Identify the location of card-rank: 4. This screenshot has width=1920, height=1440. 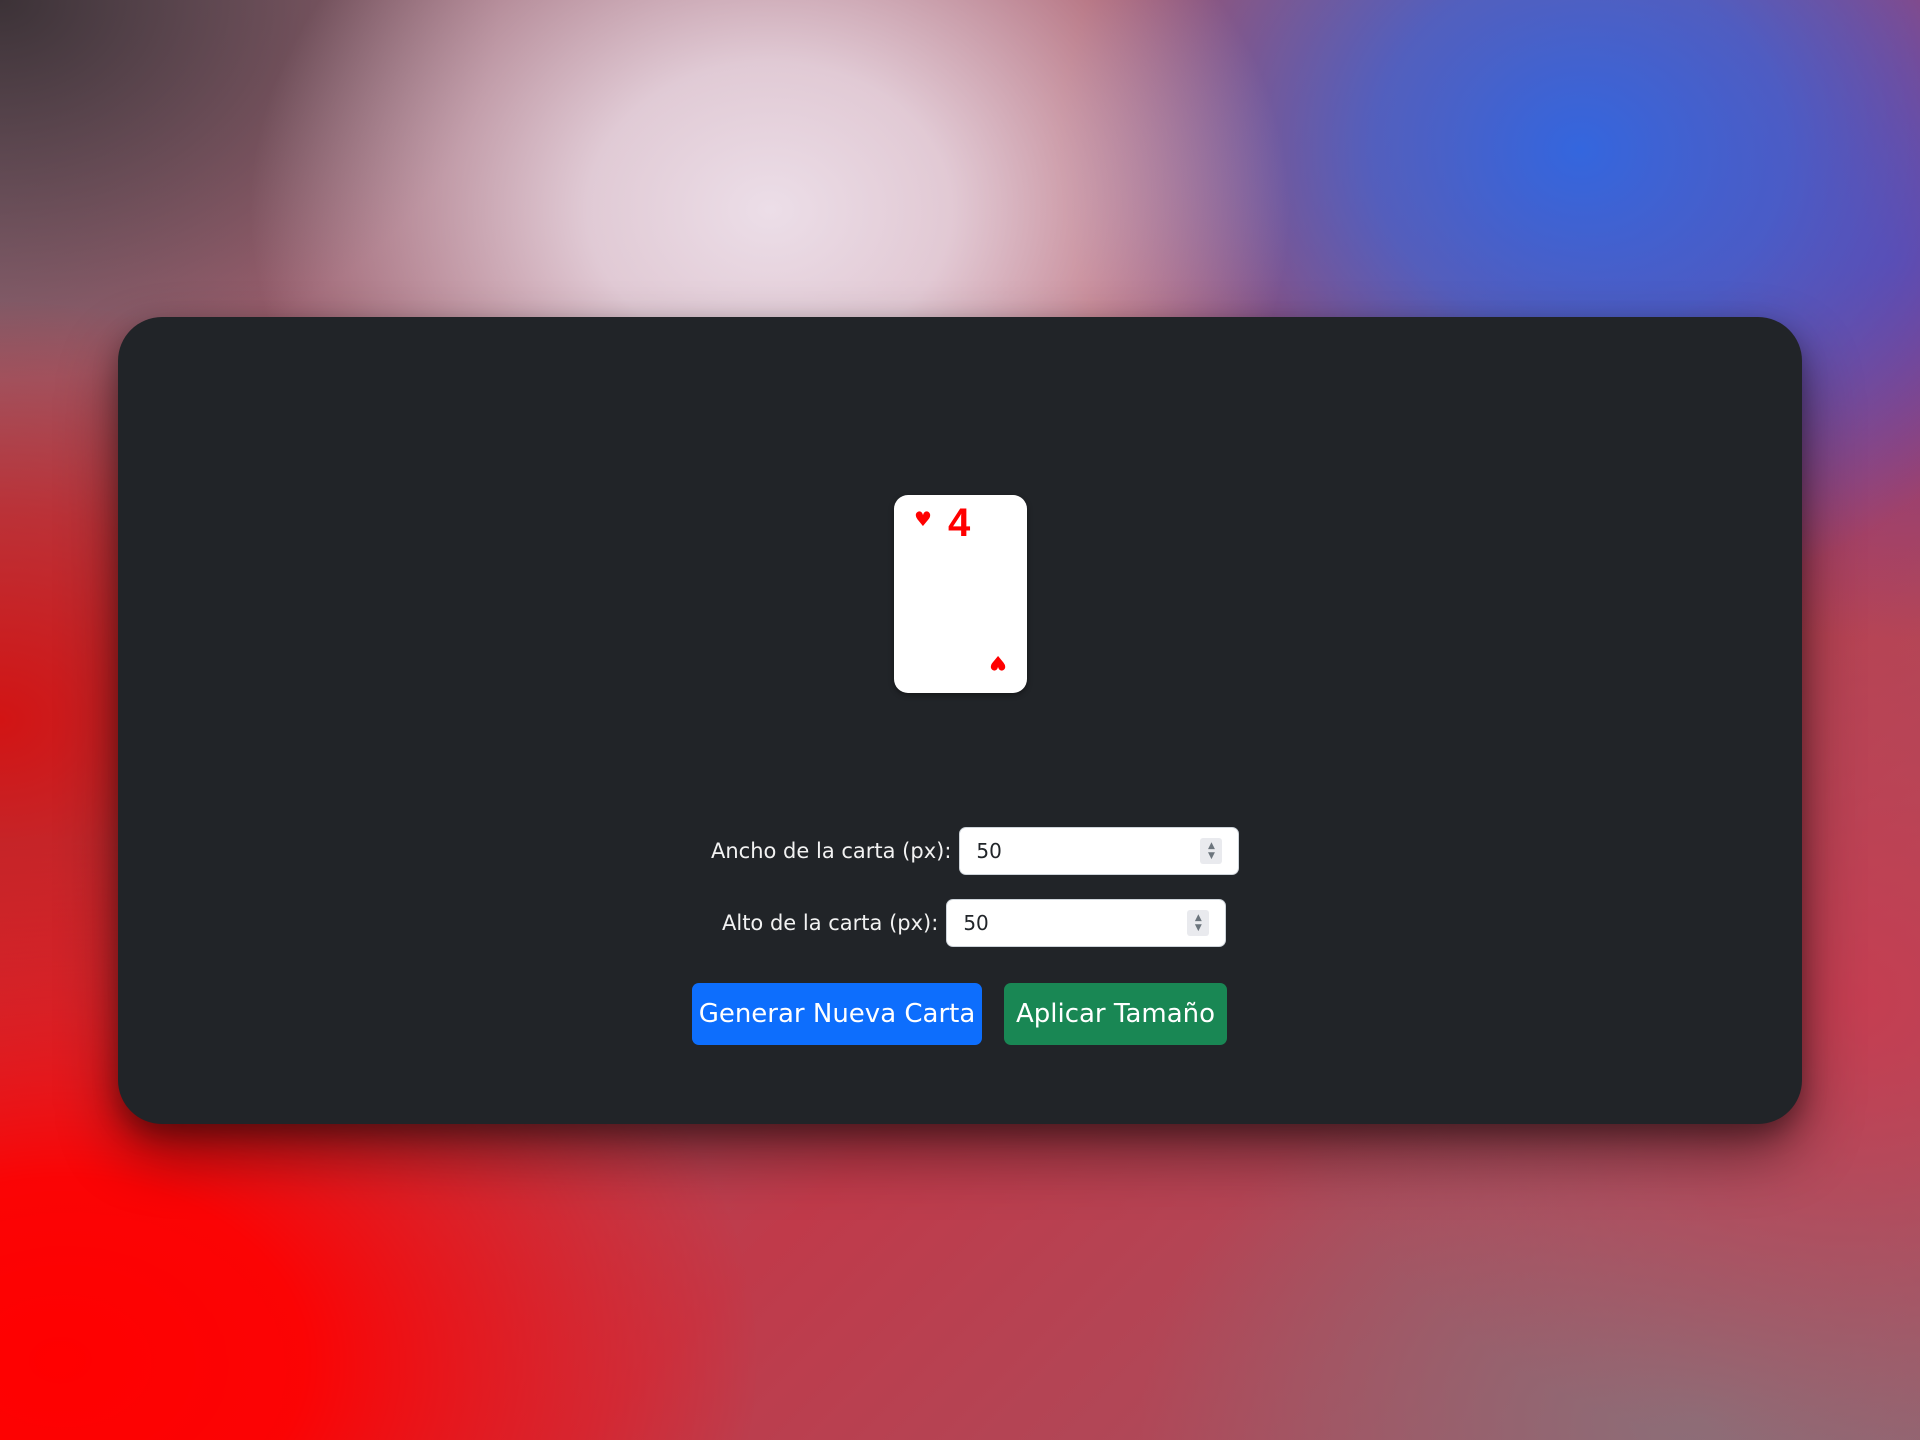
(959, 523).